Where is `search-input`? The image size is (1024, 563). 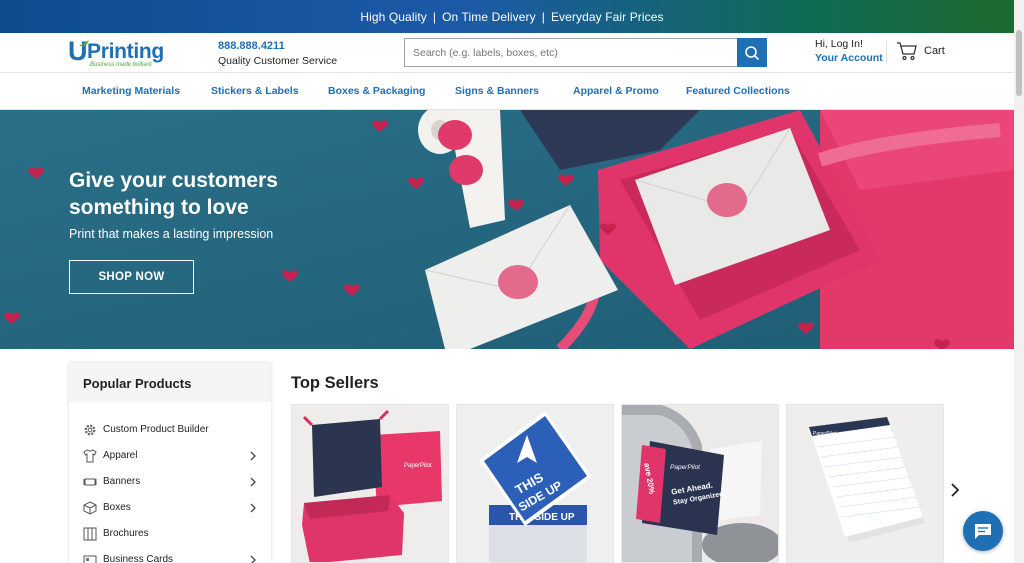
search-input is located at coordinates (571, 52).